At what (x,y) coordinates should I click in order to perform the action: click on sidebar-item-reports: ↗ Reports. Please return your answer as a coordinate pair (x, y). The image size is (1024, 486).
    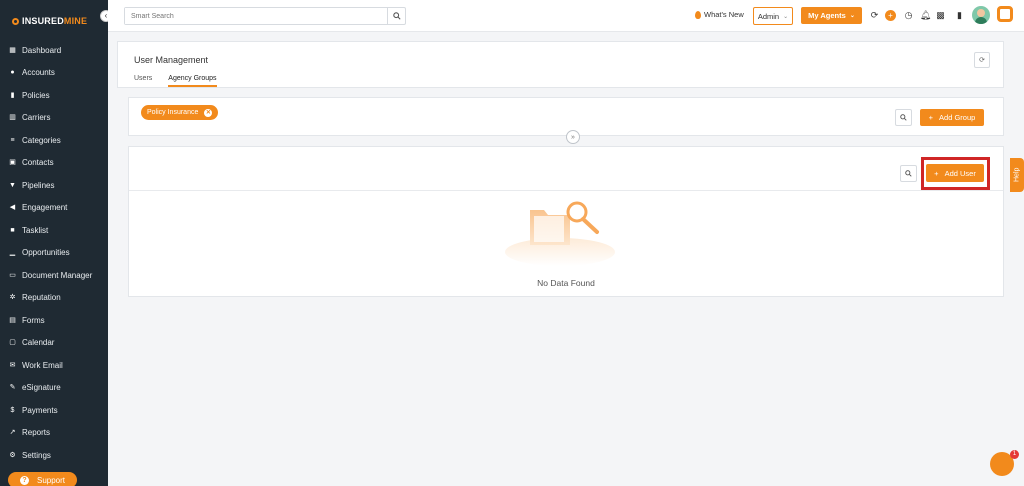
    Looking at the image, I should click on (54, 433).